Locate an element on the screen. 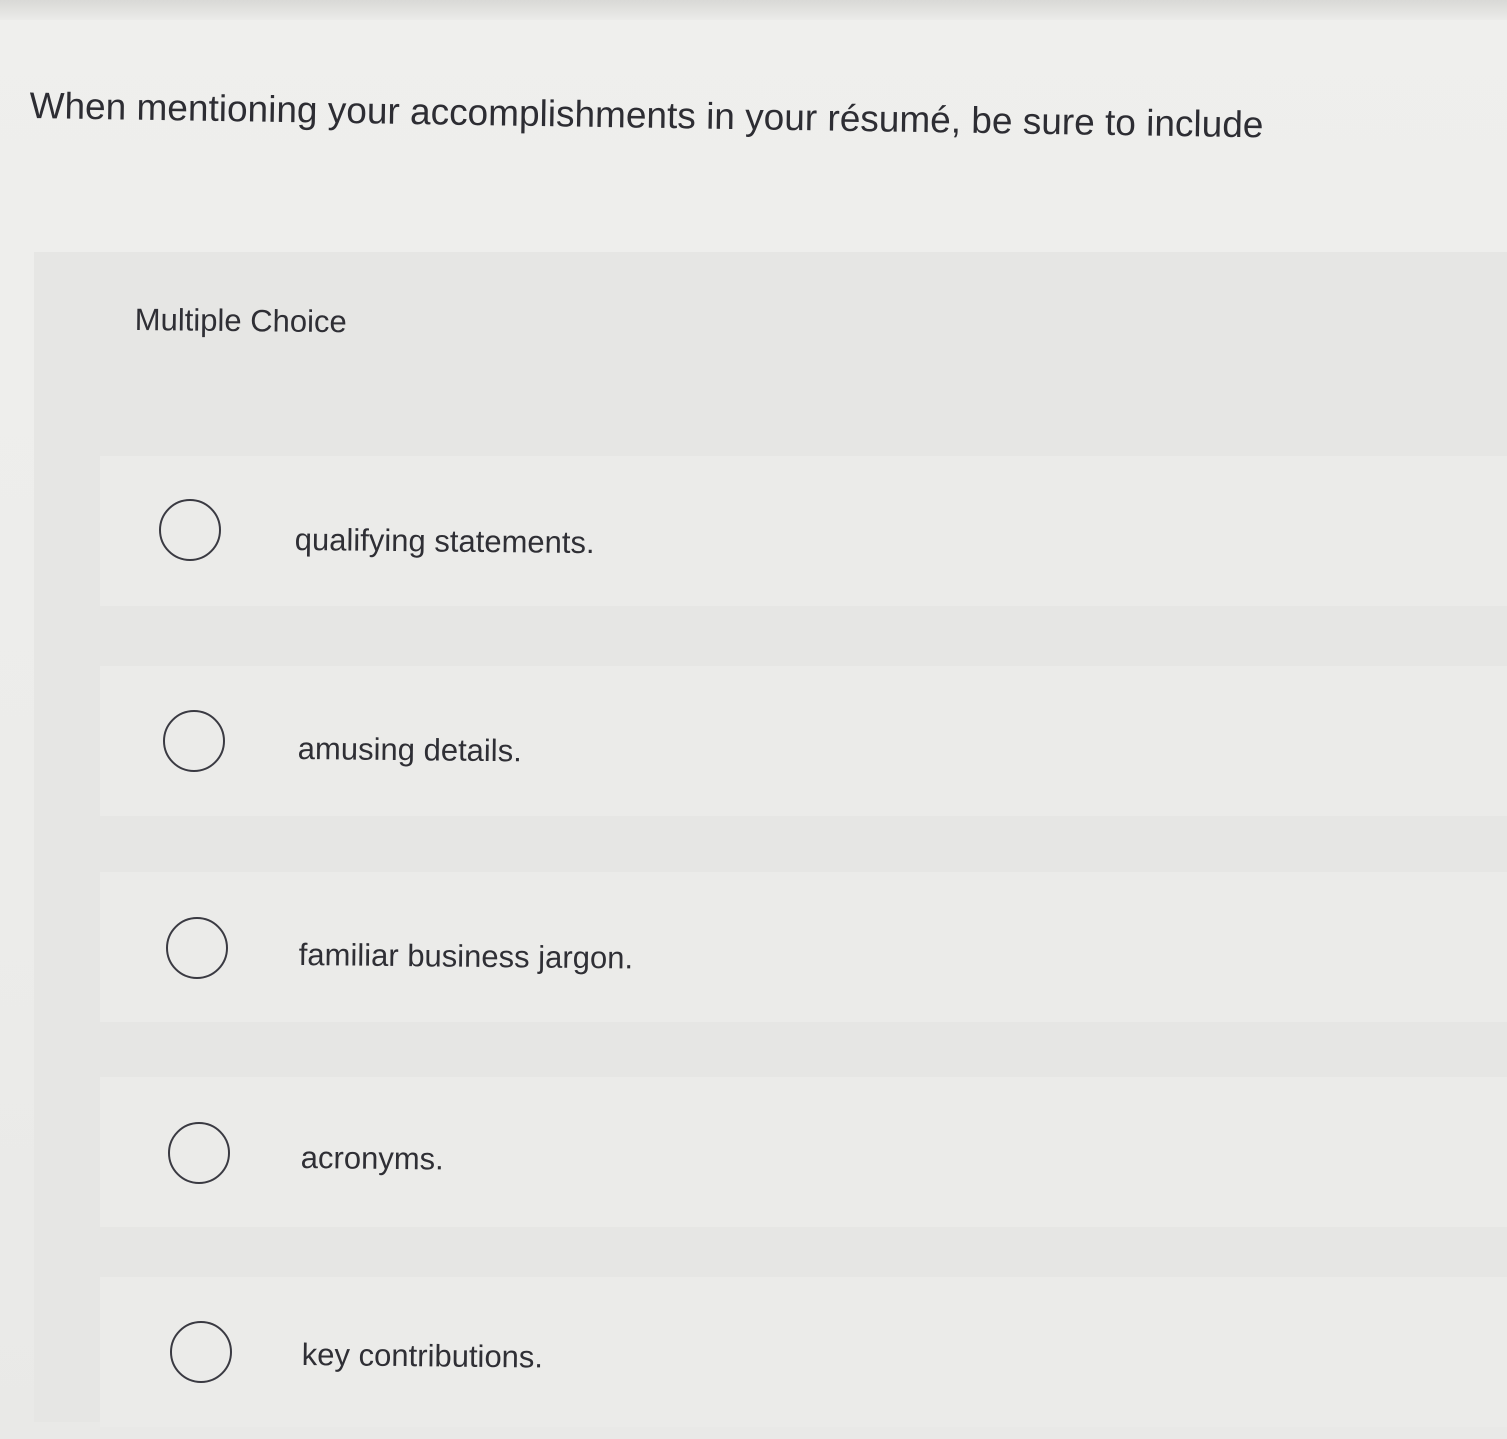 The width and height of the screenshot is (1507, 1439). choice-option-label: qualifying statements. is located at coordinates (444, 541).